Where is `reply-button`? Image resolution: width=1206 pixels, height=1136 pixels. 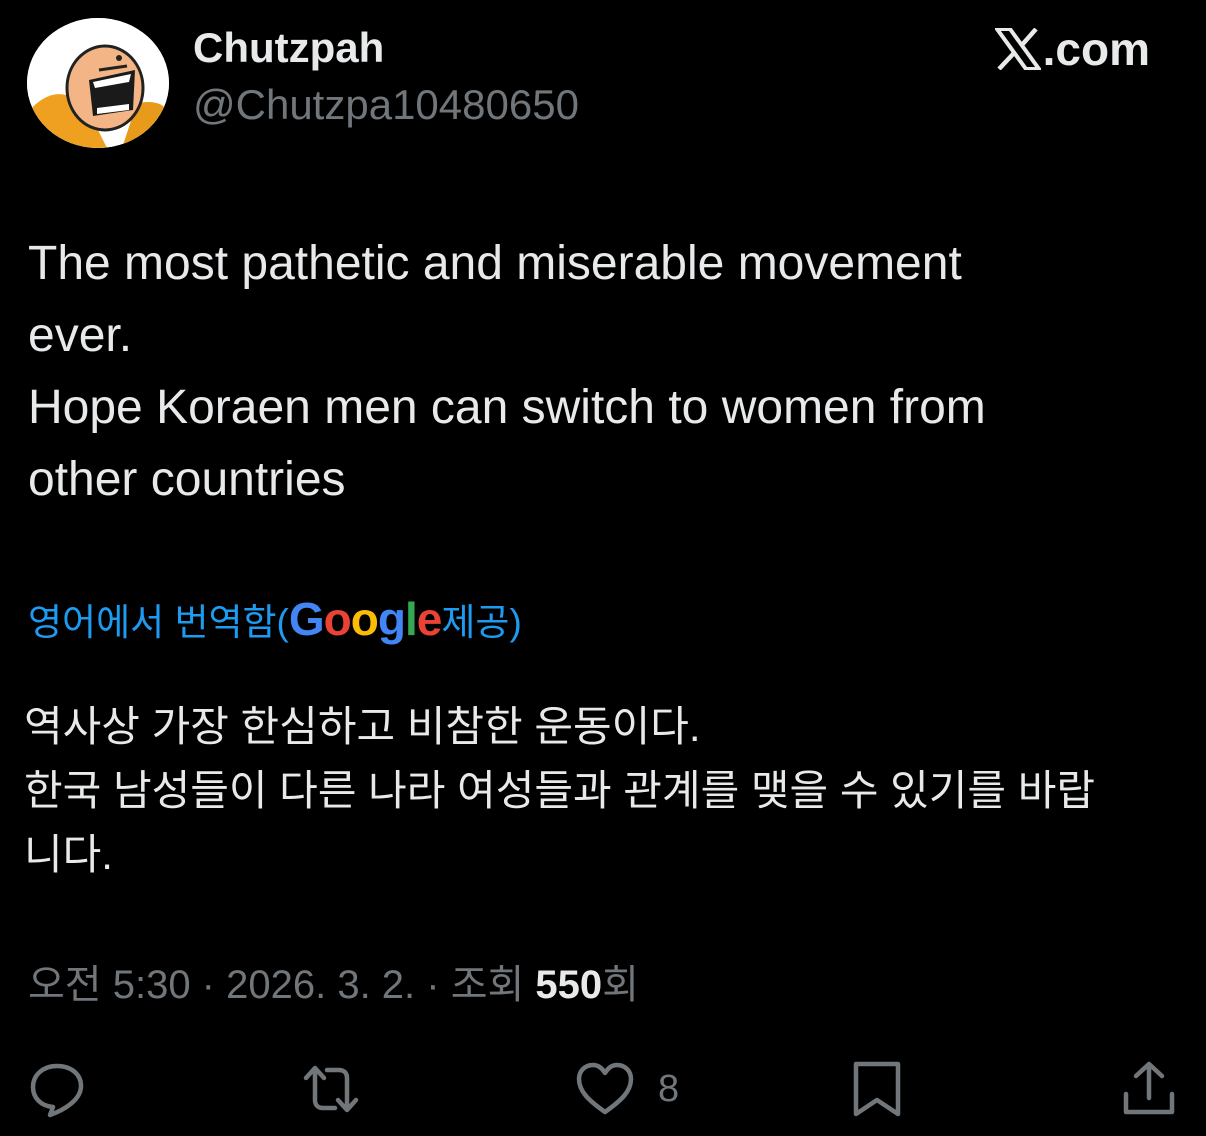
reply-button is located at coordinates (57, 1089).